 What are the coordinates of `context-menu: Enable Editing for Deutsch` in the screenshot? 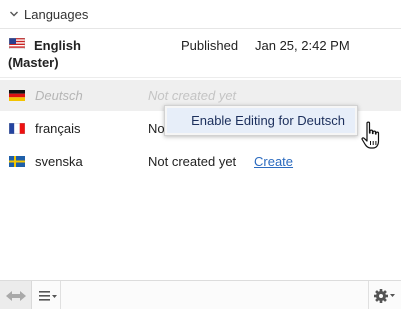 It's located at (261, 120).